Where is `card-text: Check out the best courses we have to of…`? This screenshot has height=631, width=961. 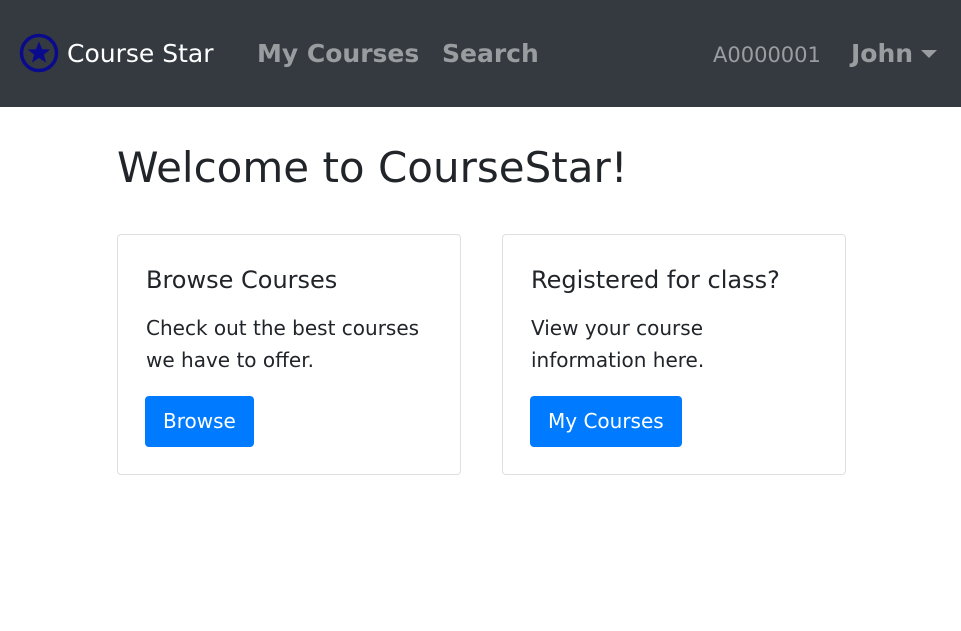 card-text: Check out the best courses we have to of… is located at coordinates (283, 344).